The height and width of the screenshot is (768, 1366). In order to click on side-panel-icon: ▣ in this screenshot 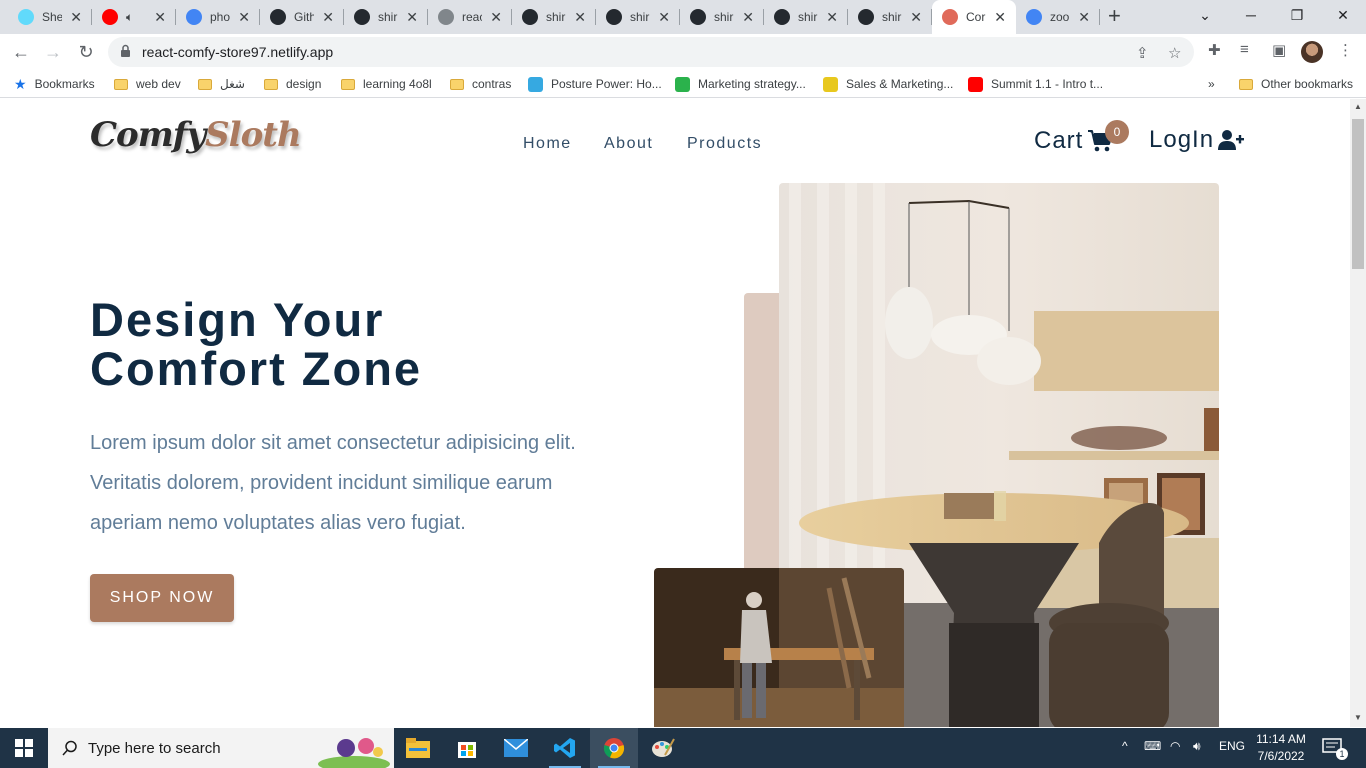, I will do `click(1279, 50)`.